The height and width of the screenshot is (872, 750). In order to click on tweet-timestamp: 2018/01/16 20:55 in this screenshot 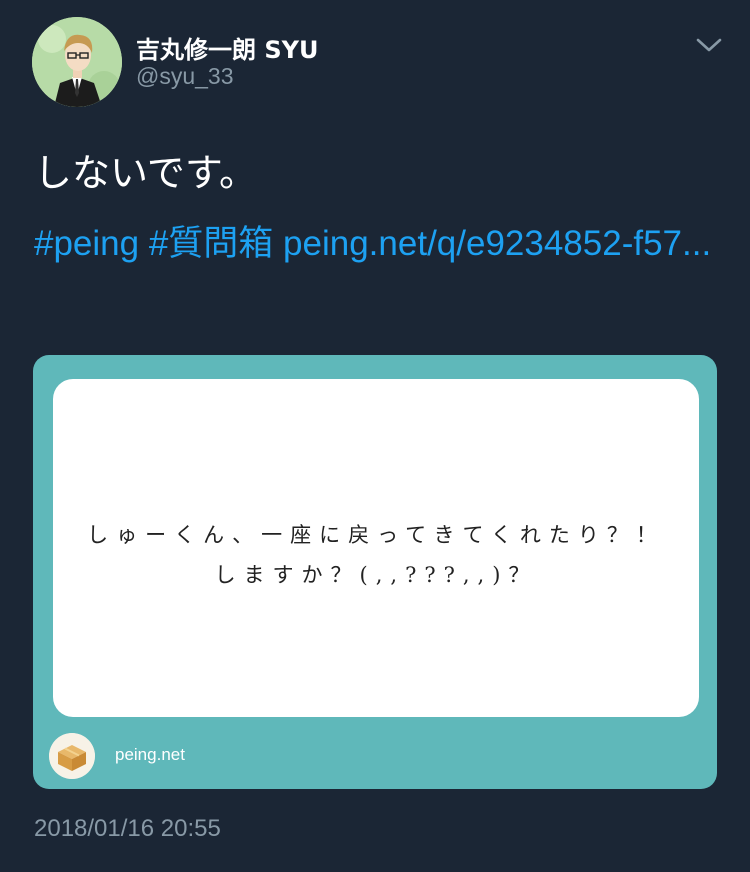, I will do `click(127, 829)`.